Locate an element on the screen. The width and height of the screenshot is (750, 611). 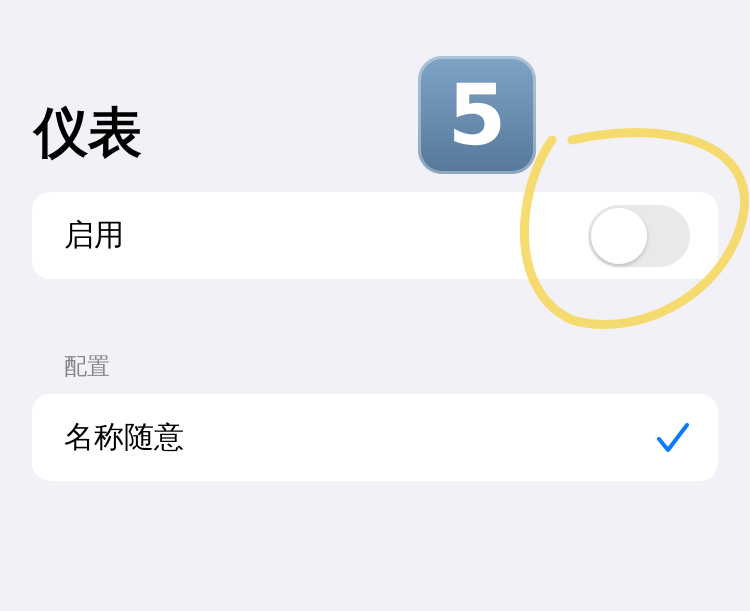
section-header: 配置 is located at coordinates (87, 367).